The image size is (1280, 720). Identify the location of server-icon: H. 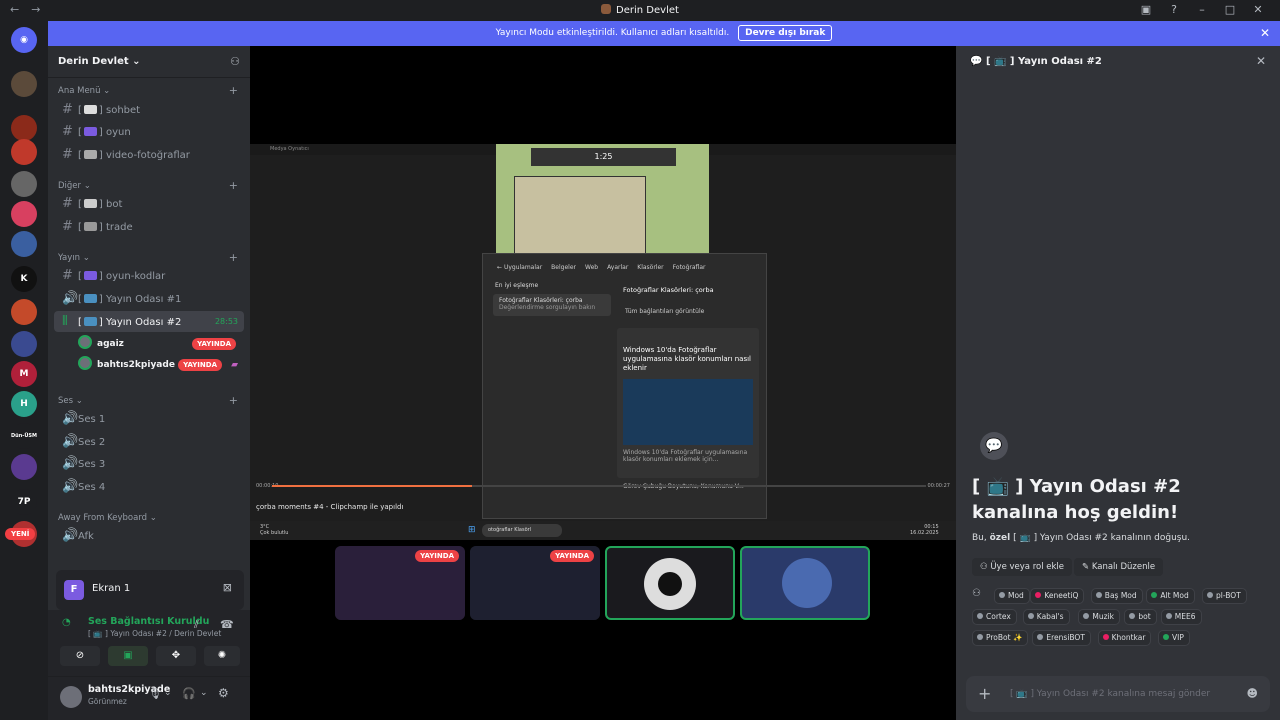
(24, 404).